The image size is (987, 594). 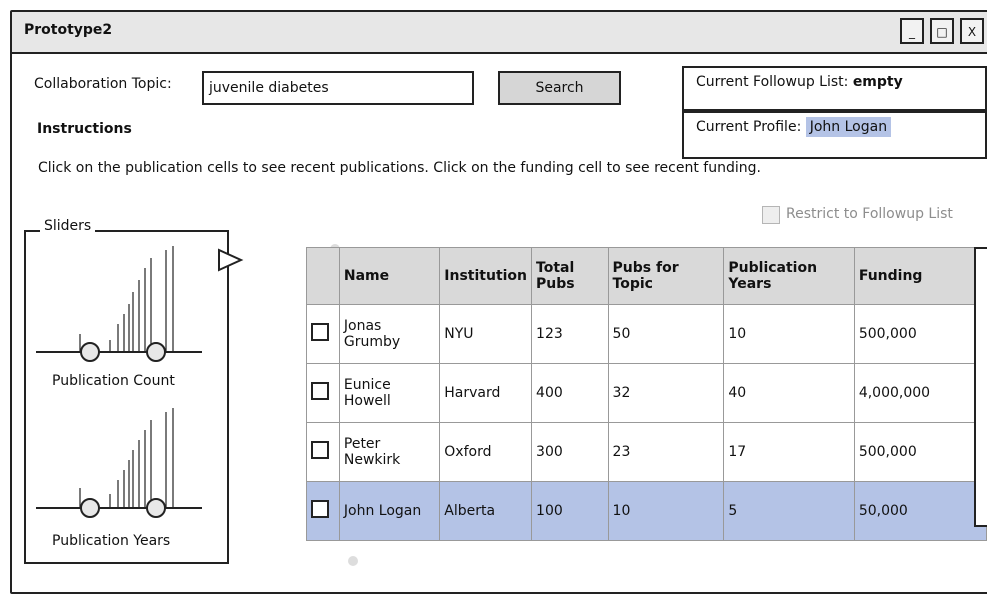 I want to click on cell-publication-years: 40, so click(x=789, y=393).